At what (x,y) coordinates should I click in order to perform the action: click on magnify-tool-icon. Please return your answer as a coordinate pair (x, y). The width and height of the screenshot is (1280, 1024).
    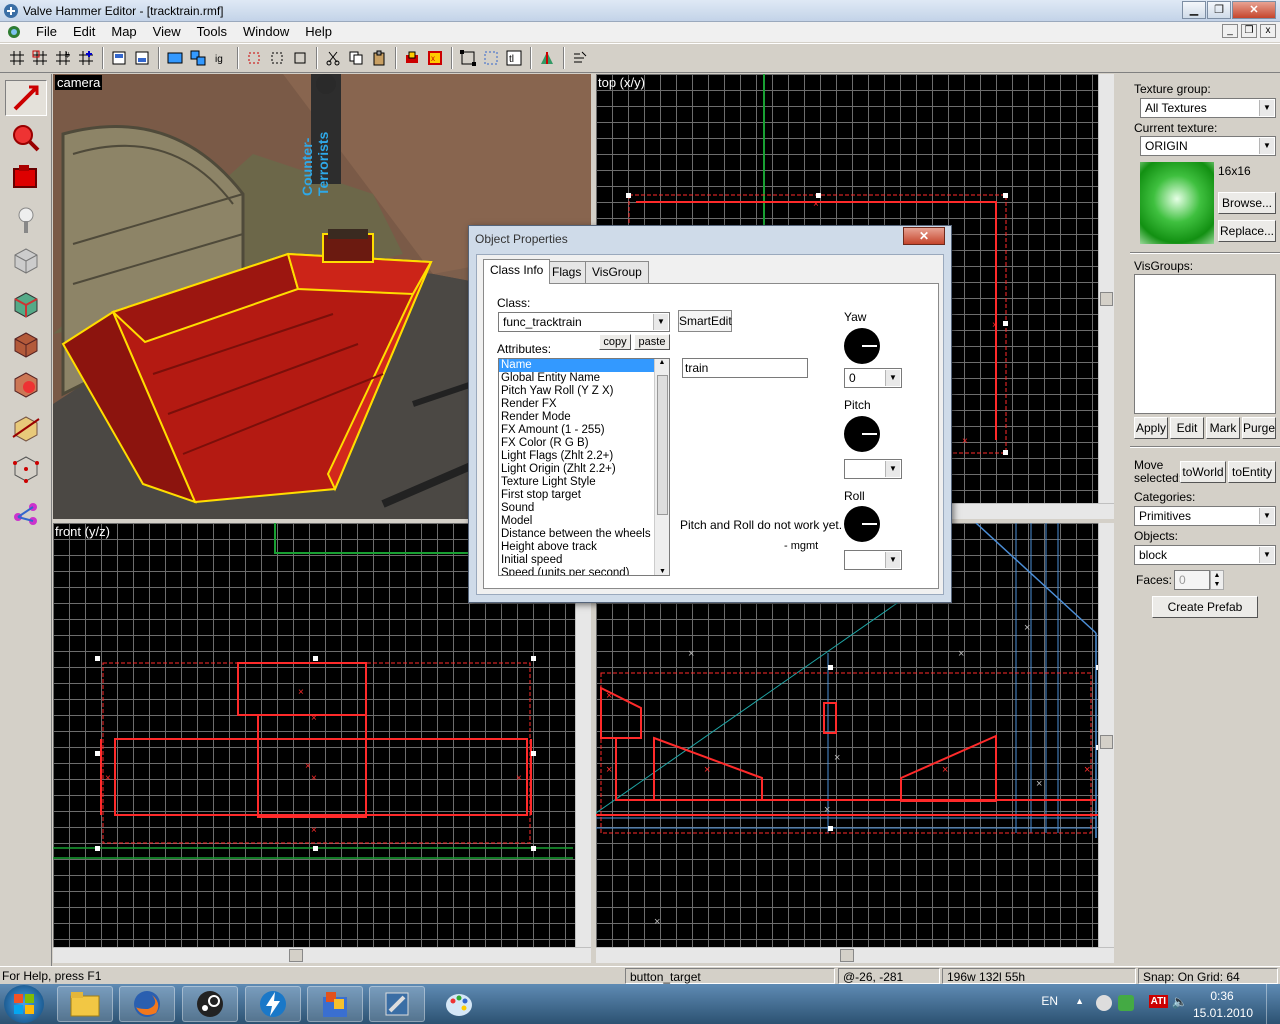
    Looking at the image, I should click on (26, 138).